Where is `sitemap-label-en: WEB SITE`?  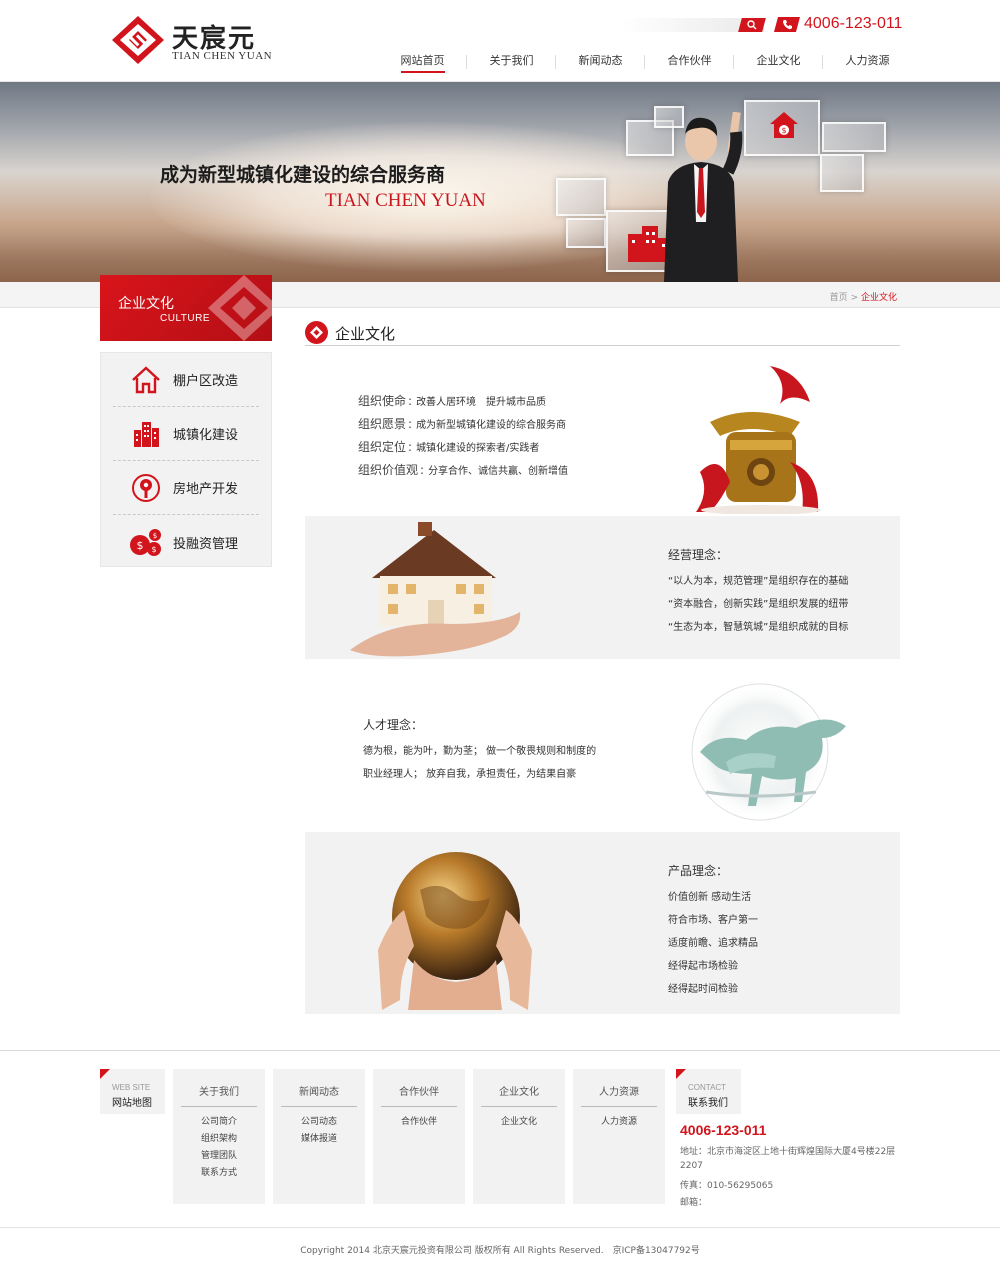 sitemap-label-en: WEB SITE is located at coordinates (131, 1087).